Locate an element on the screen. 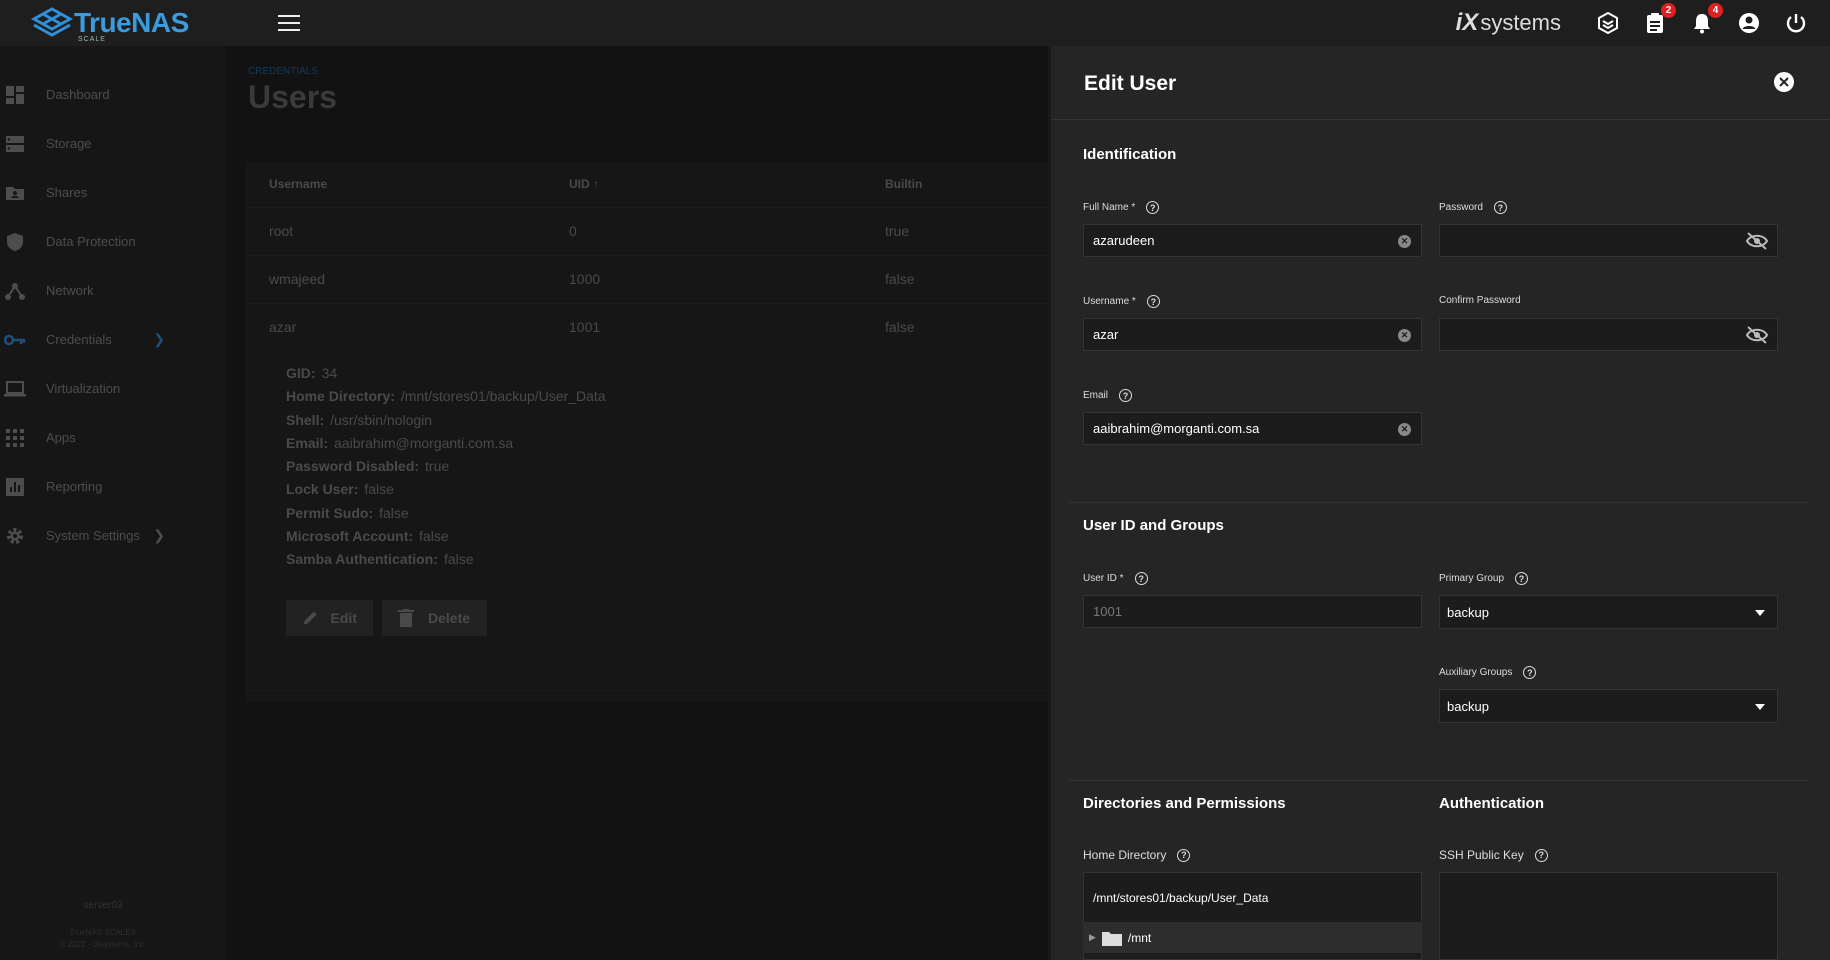 This screenshot has height=960, width=1830. detail-key: Permit Sudo: is located at coordinates (330, 512).